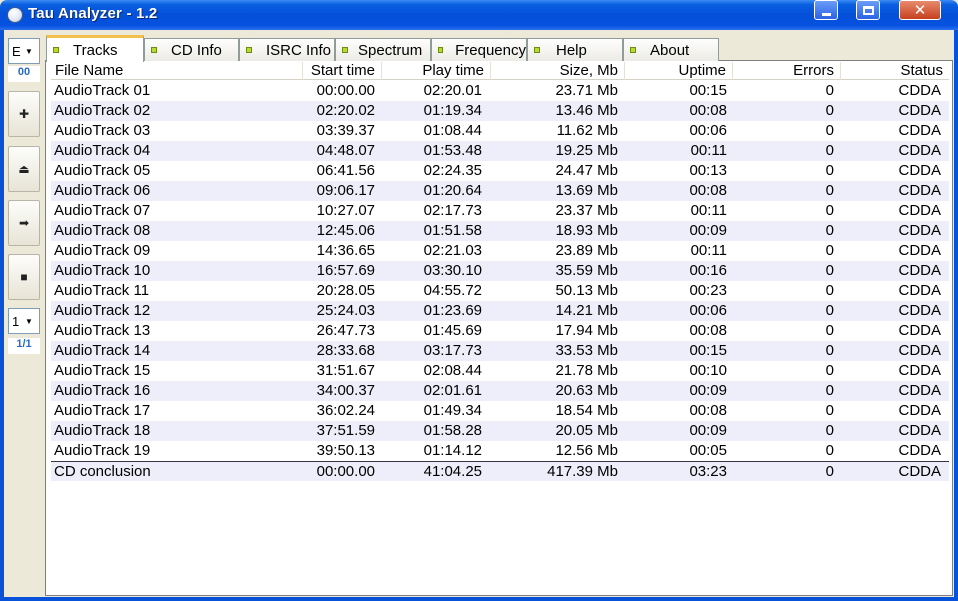 This screenshot has height=601, width=958. What do you see at coordinates (586, 450) in the screenshot?
I see `cell-size: 12.56 Mb` at bounding box center [586, 450].